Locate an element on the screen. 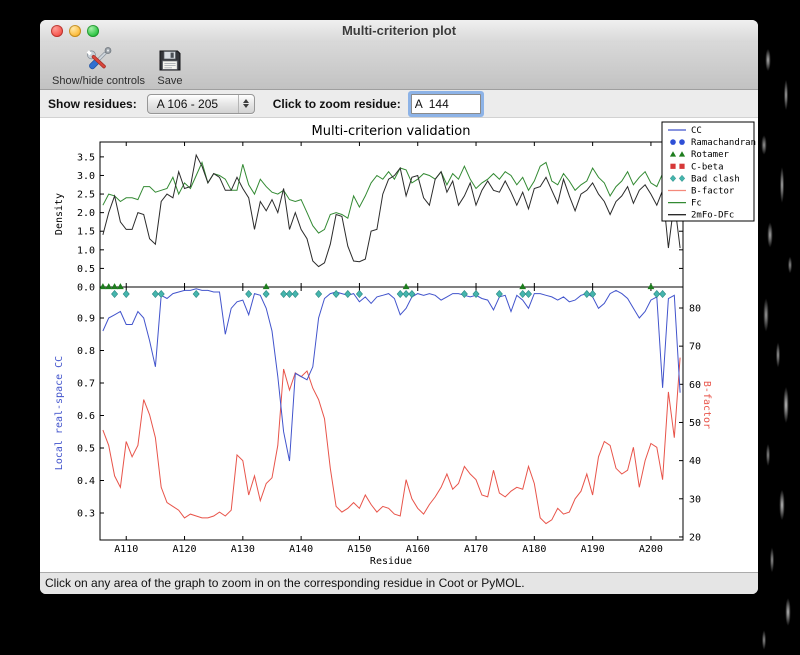 The width and height of the screenshot is (800, 655). svg-text: 20 is located at coordinates (695, 537).